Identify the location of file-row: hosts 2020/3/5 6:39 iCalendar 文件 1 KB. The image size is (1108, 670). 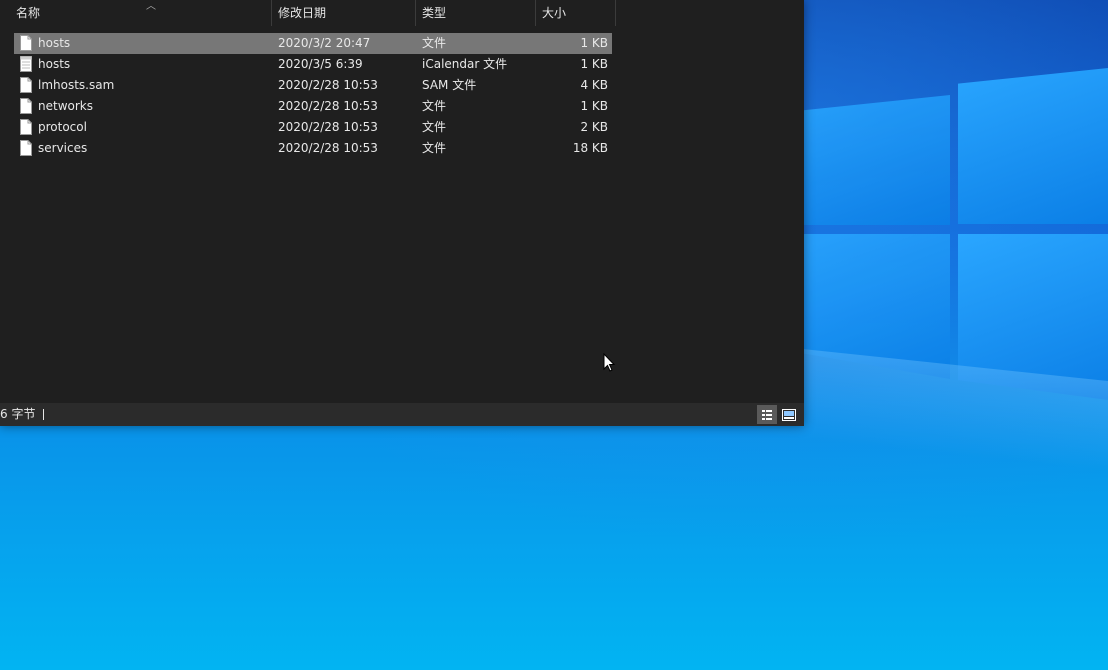
(313, 64).